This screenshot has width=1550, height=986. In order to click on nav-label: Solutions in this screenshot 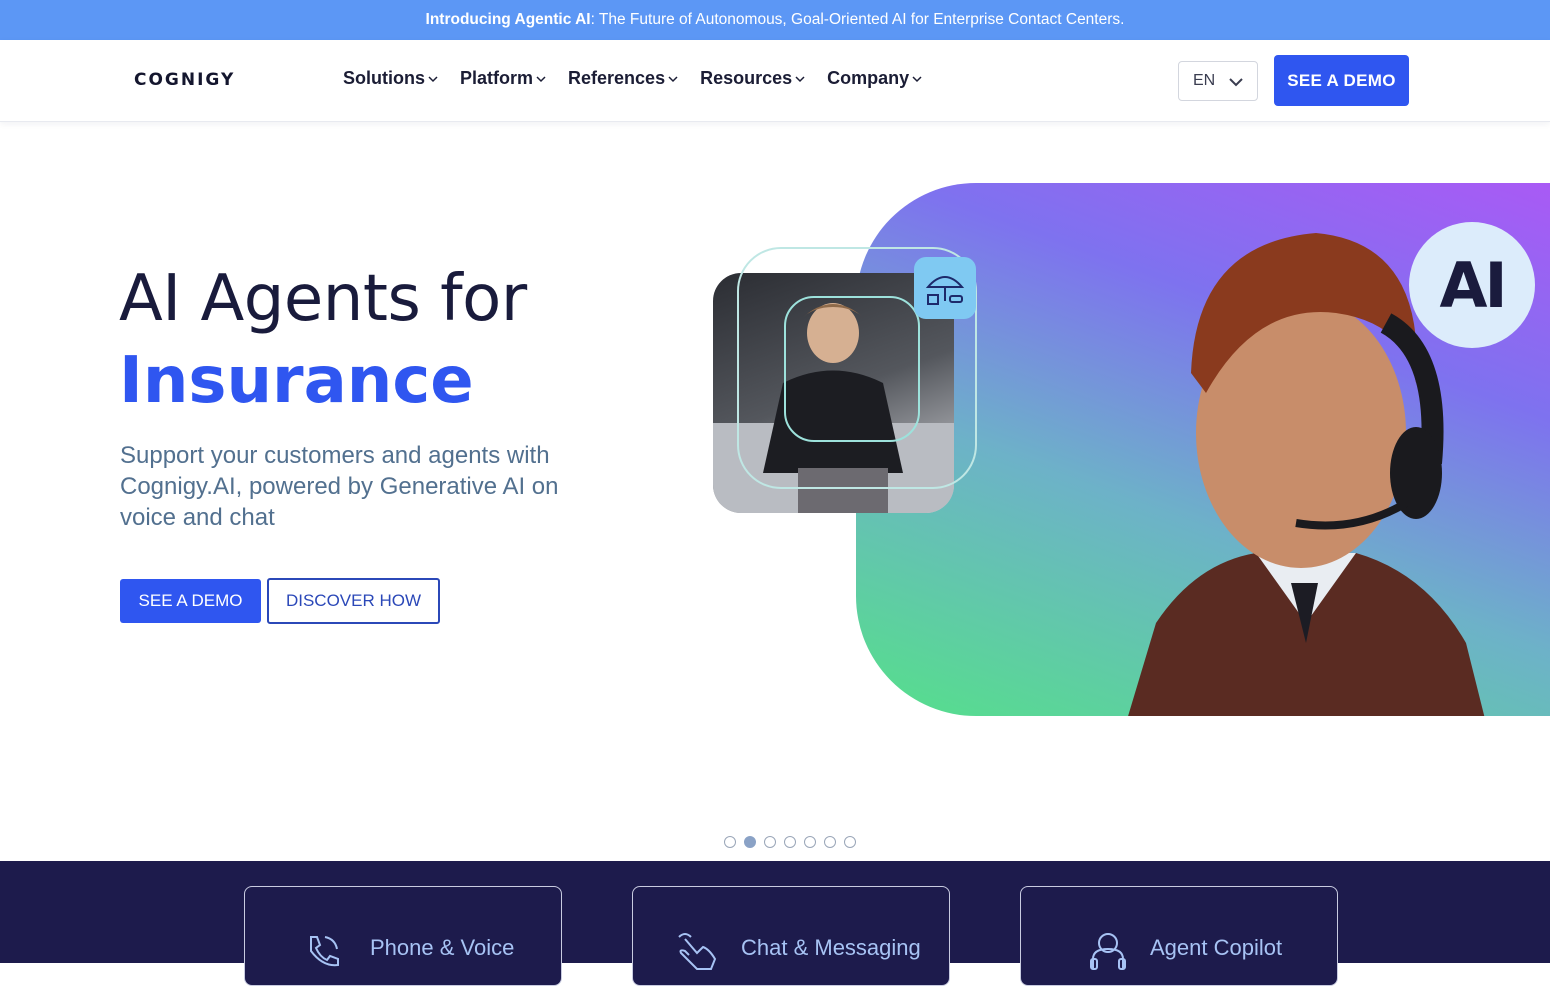, I will do `click(384, 78)`.